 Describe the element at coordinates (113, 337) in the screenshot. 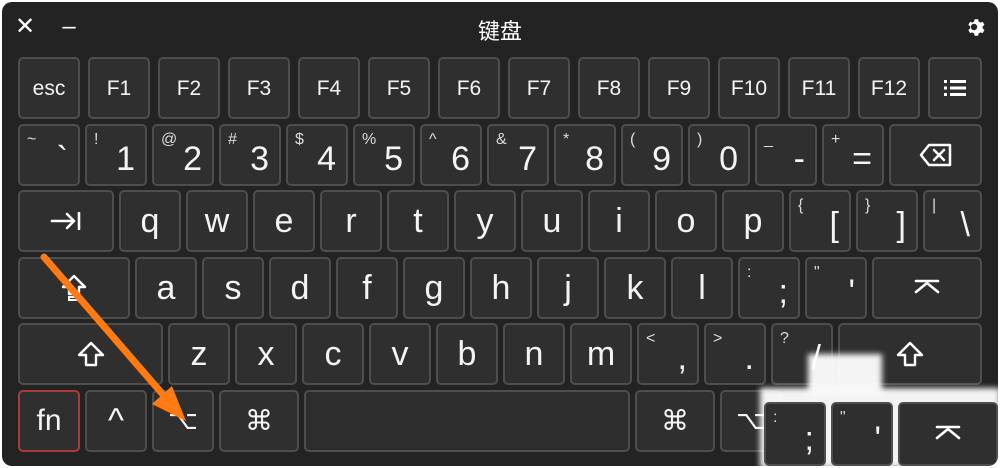

I see `annotation-arrow-icon` at that location.